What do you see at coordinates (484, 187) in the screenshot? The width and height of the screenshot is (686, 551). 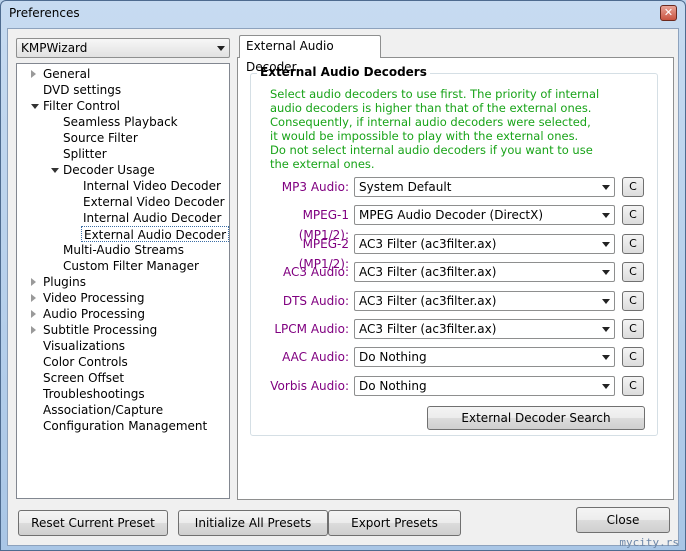 I see `decoder-dropdown: System Default` at bounding box center [484, 187].